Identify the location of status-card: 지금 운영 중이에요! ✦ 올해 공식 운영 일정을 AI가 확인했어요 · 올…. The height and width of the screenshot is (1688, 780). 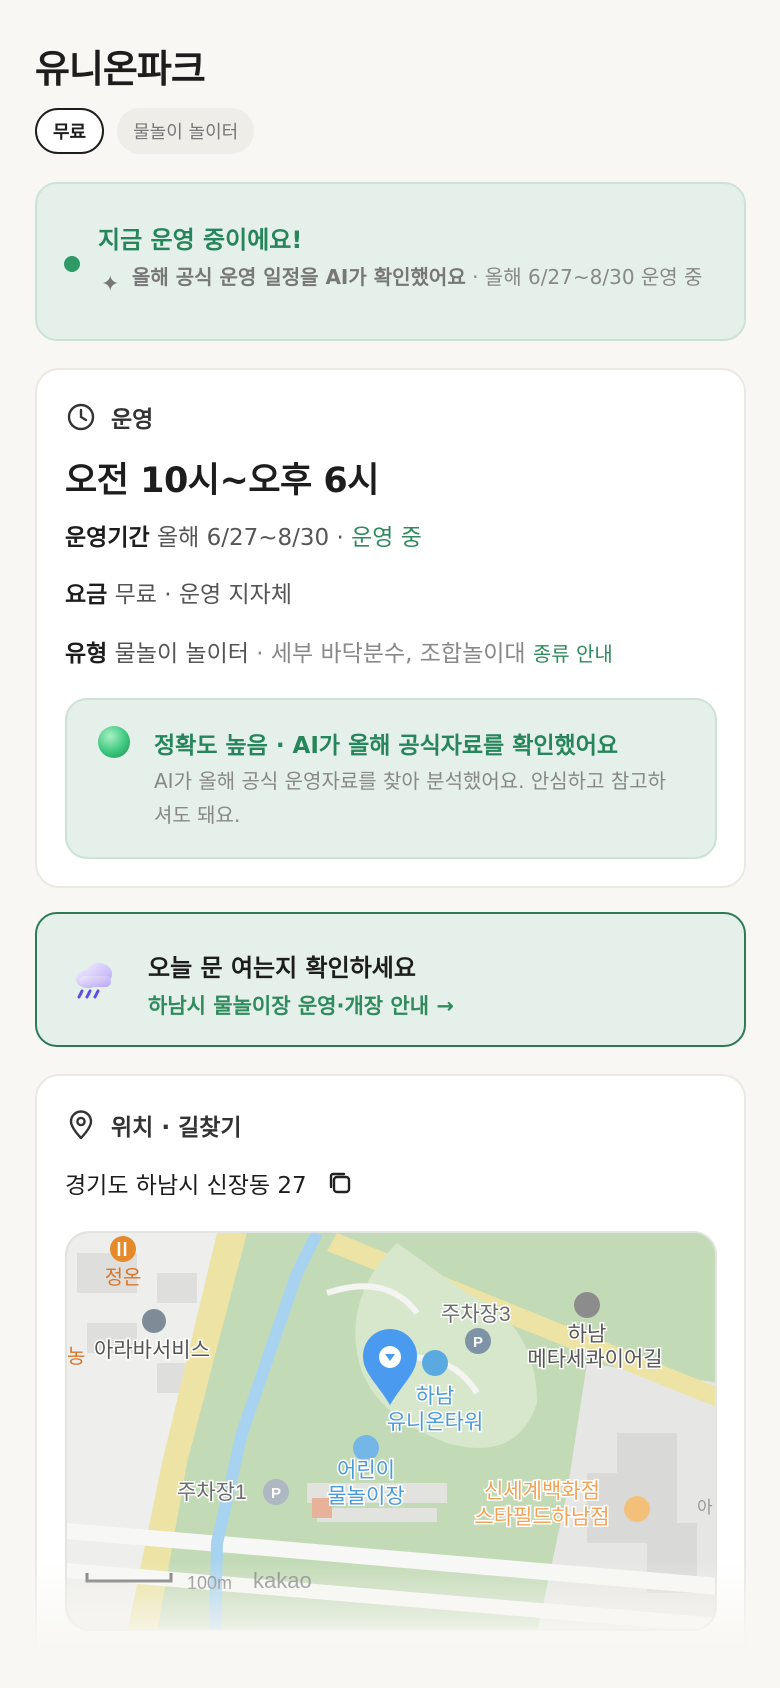
(390, 261).